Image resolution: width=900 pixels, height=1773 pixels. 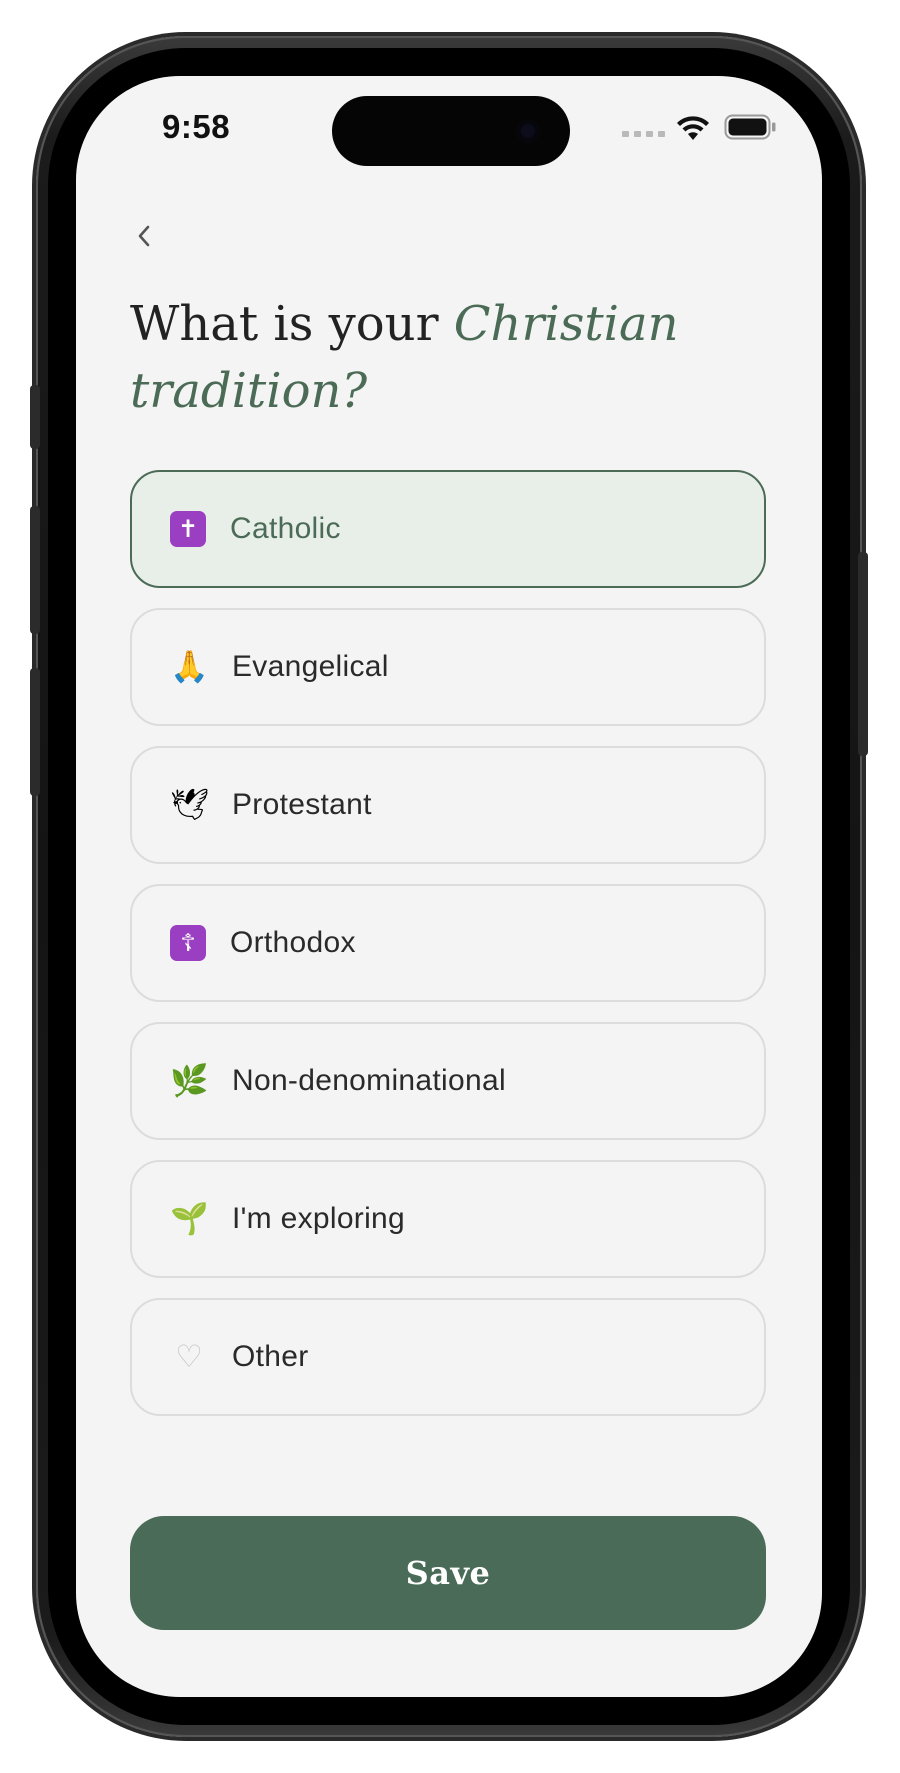 What do you see at coordinates (451, 131) in the screenshot?
I see `dynamic-island` at bounding box center [451, 131].